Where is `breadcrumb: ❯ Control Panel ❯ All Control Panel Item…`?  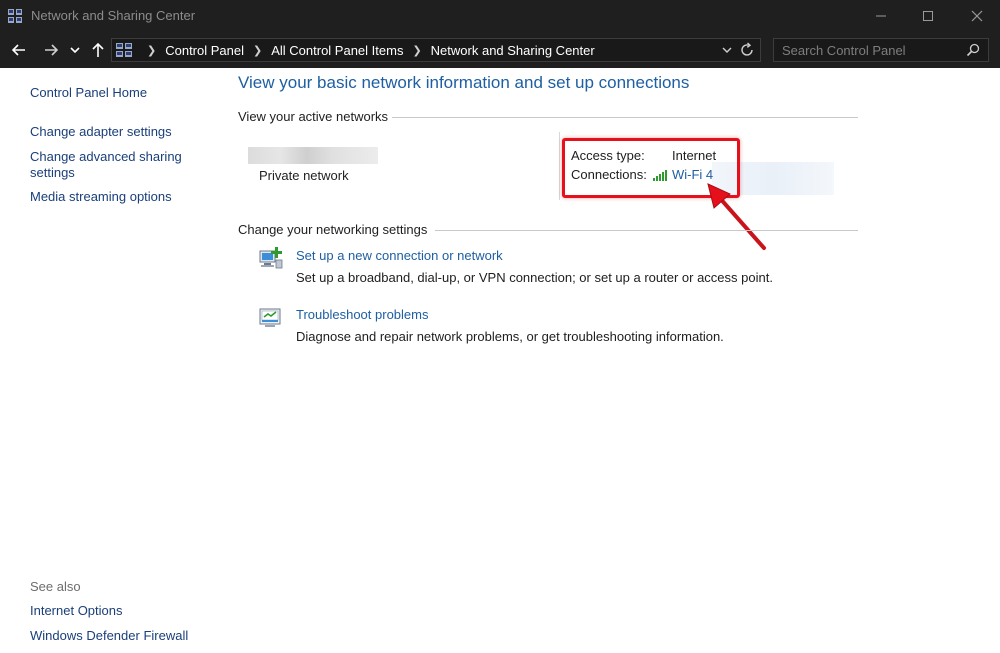
breadcrumb: ❯ Control Panel ❯ All Control Panel Item… is located at coordinates (366, 50).